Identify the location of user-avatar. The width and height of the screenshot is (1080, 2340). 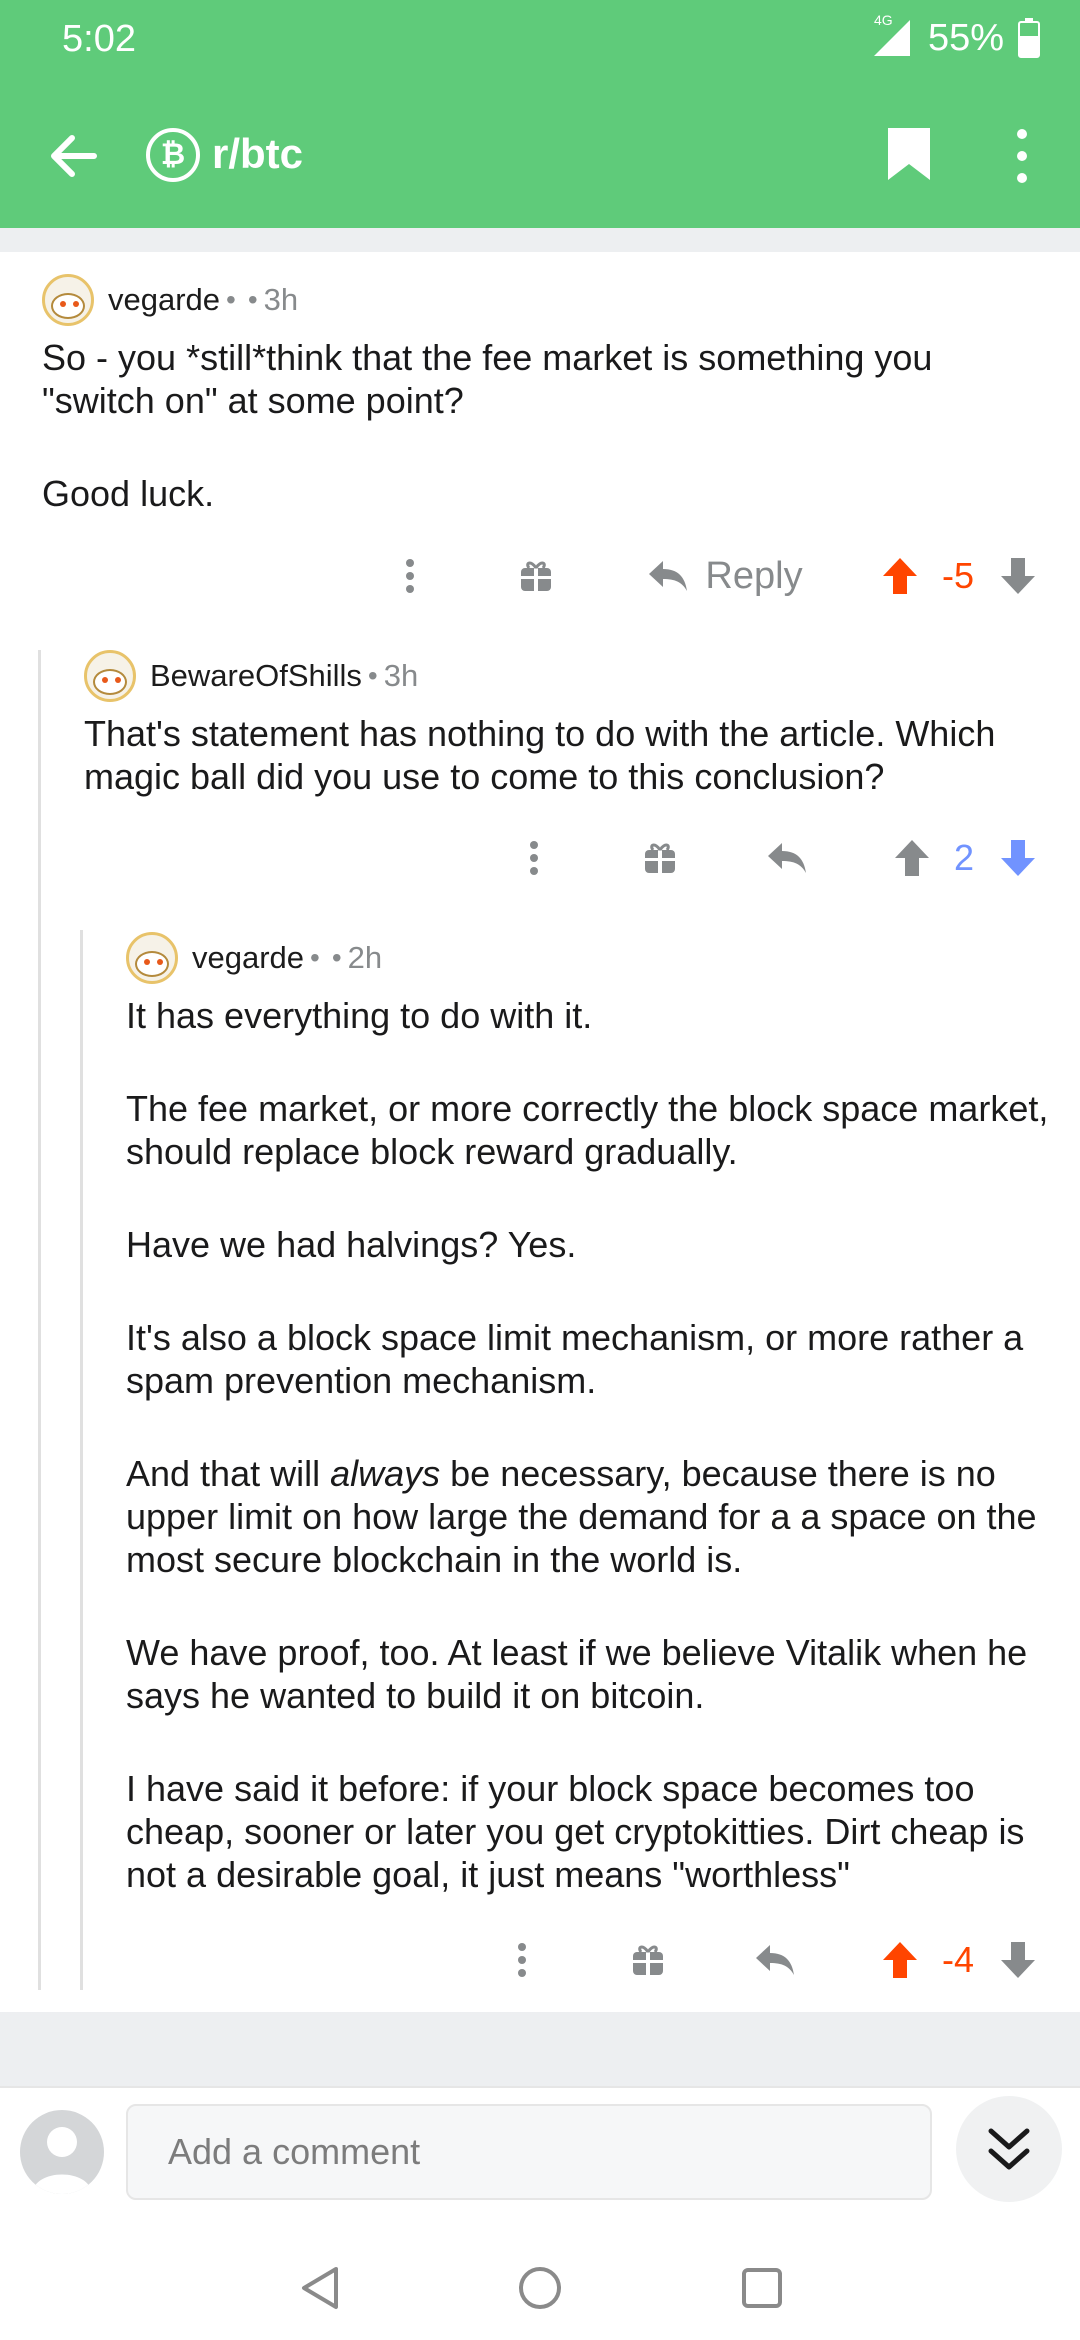
(62, 2152).